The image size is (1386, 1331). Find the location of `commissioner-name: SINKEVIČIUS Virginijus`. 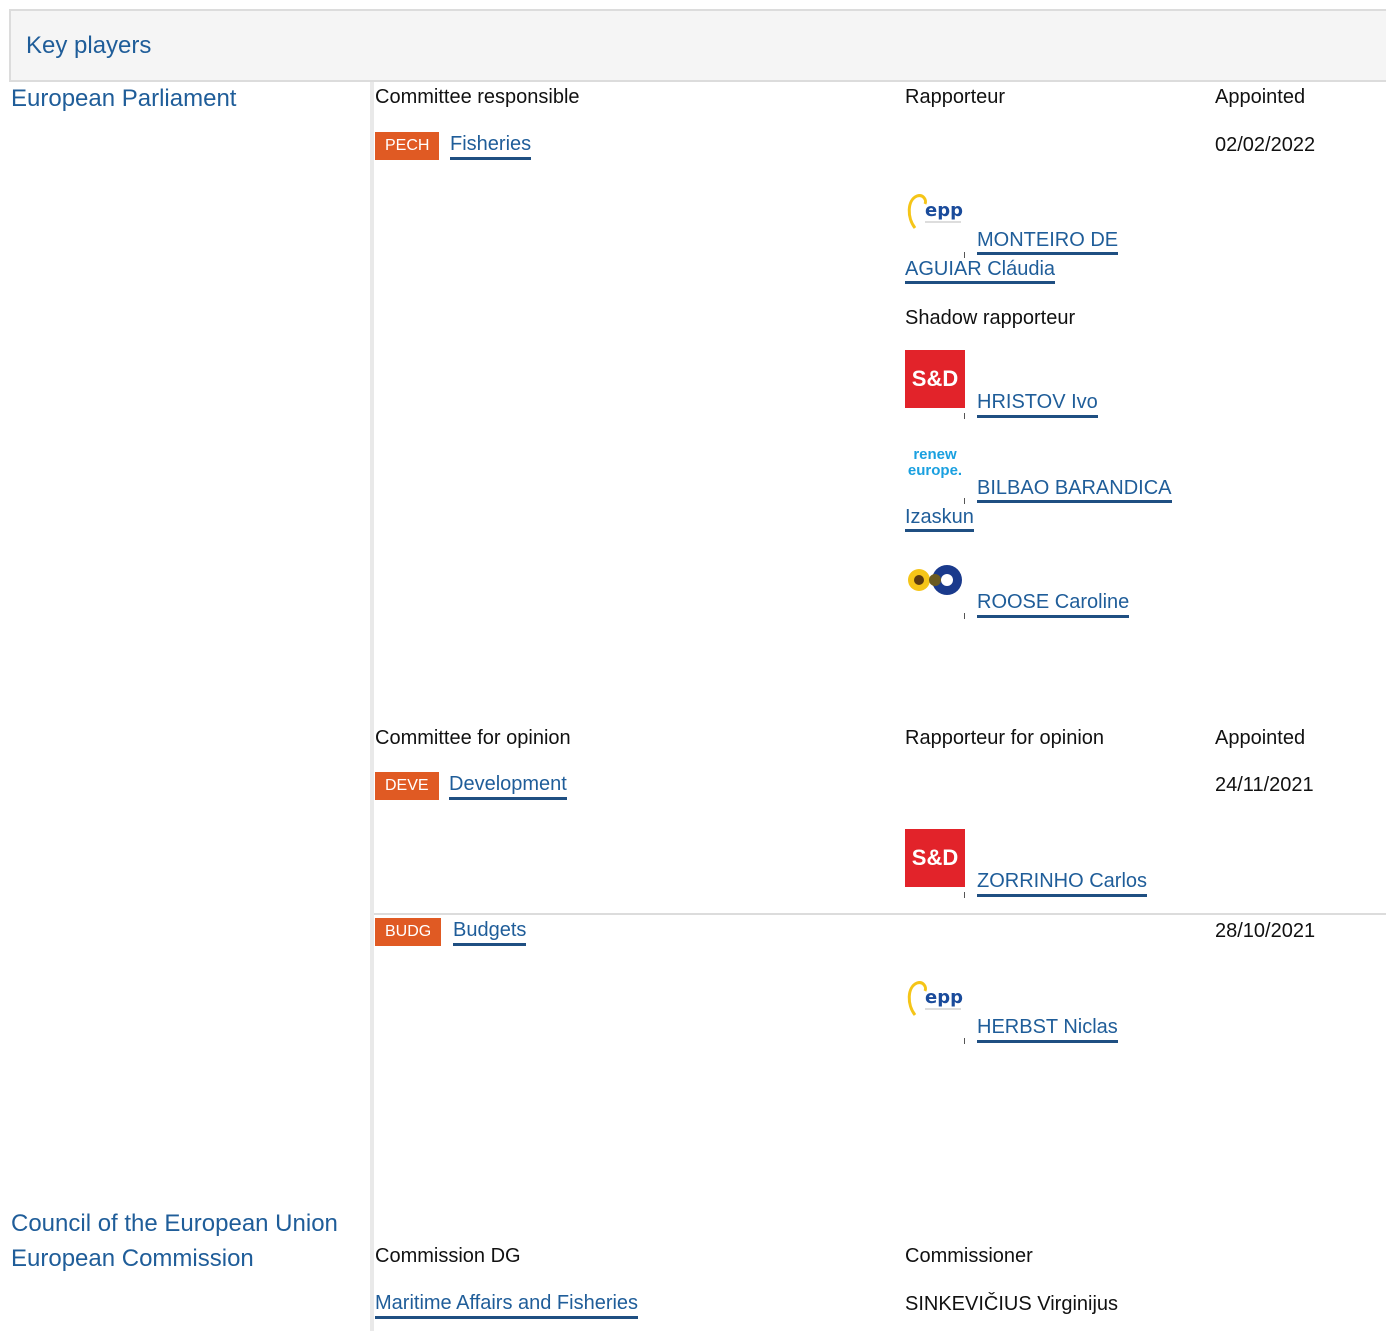

commissioner-name: SINKEVIČIUS Virginijus is located at coordinates (1012, 1304).